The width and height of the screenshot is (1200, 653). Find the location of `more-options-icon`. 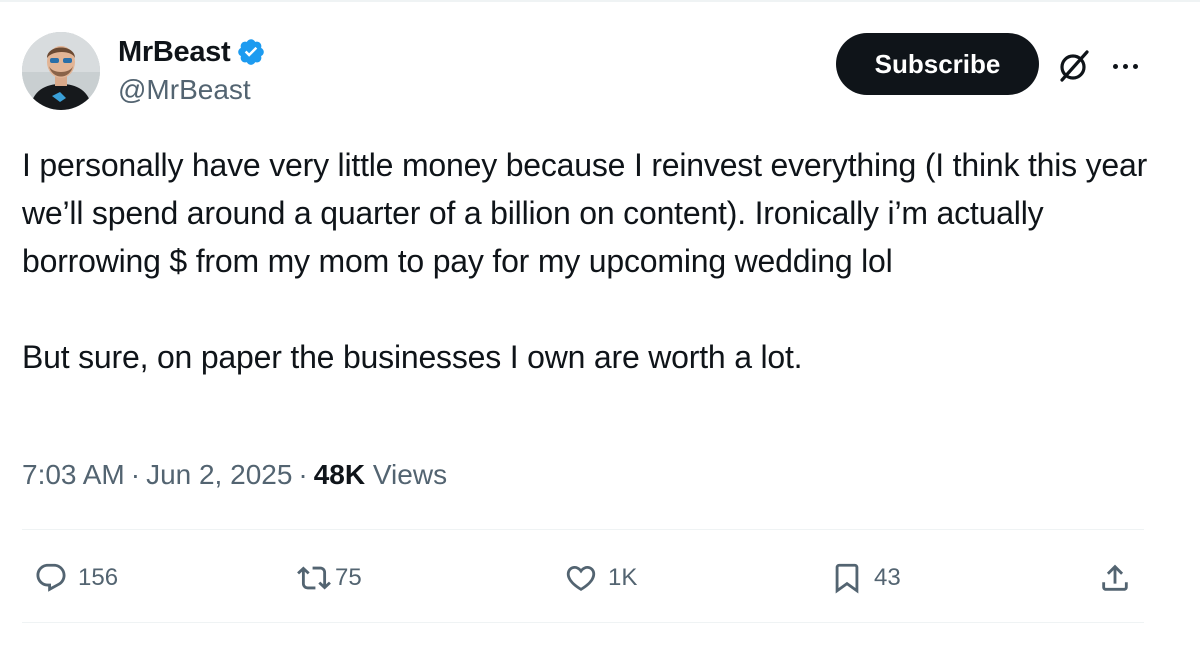

more-options-icon is located at coordinates (1125, 66).